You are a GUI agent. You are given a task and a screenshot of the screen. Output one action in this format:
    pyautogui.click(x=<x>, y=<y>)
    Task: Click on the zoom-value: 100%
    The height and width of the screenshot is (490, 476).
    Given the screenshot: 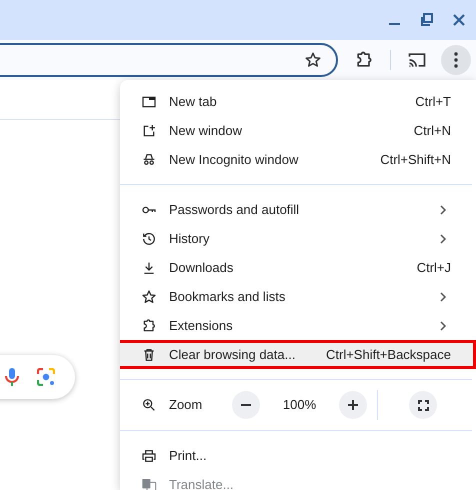 What is the action you would take?
    pyautogui.click(x=300, y=405)
    